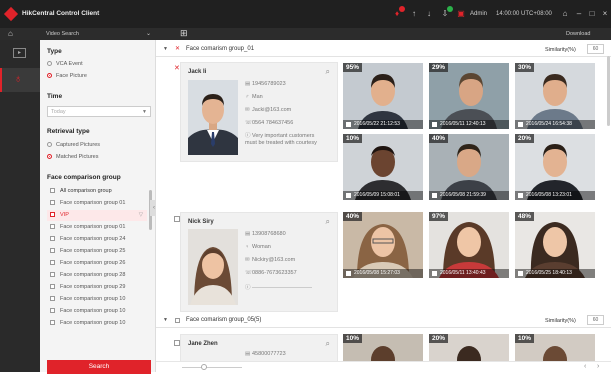 This screenshot has height=374, width=611. I want to click on group-item: Face comparison group 25, so click(97, 251).